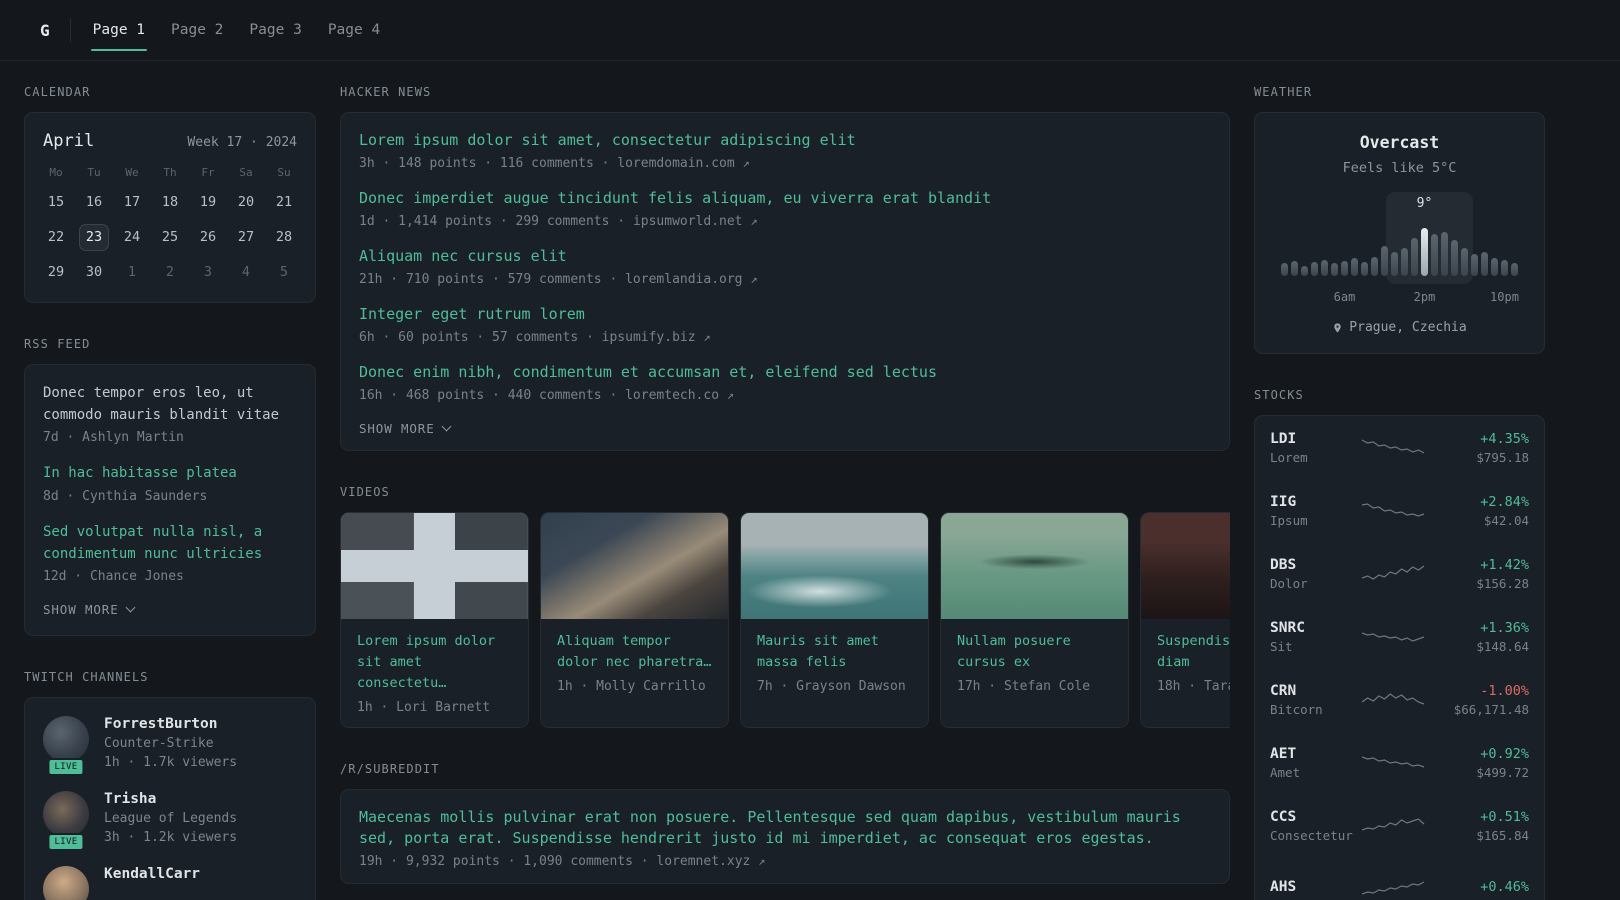  I want to click on stock-id: LDI Lorem, so click(1316, 448).